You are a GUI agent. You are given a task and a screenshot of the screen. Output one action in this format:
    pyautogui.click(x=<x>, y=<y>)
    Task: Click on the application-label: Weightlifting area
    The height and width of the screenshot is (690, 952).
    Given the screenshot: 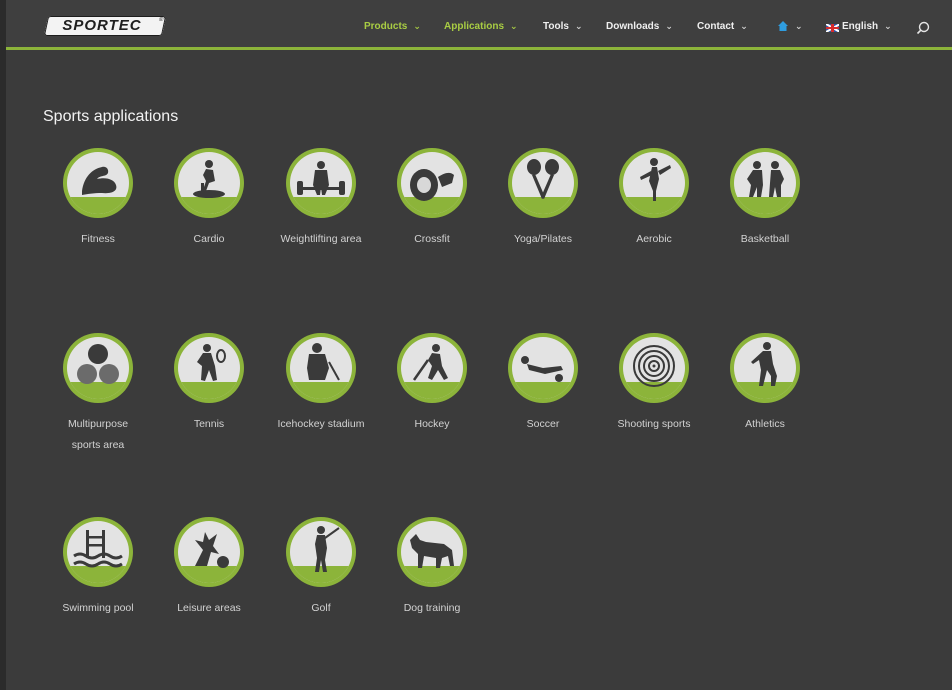 What is the action you would take?
    pyautogui.click(x=321, y=239)
    